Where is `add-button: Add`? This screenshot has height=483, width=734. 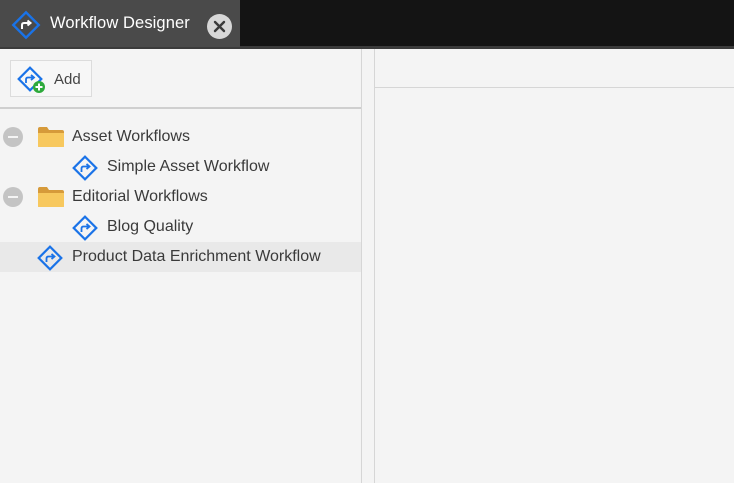 add-button: Add is located at coordinates (51, 78).